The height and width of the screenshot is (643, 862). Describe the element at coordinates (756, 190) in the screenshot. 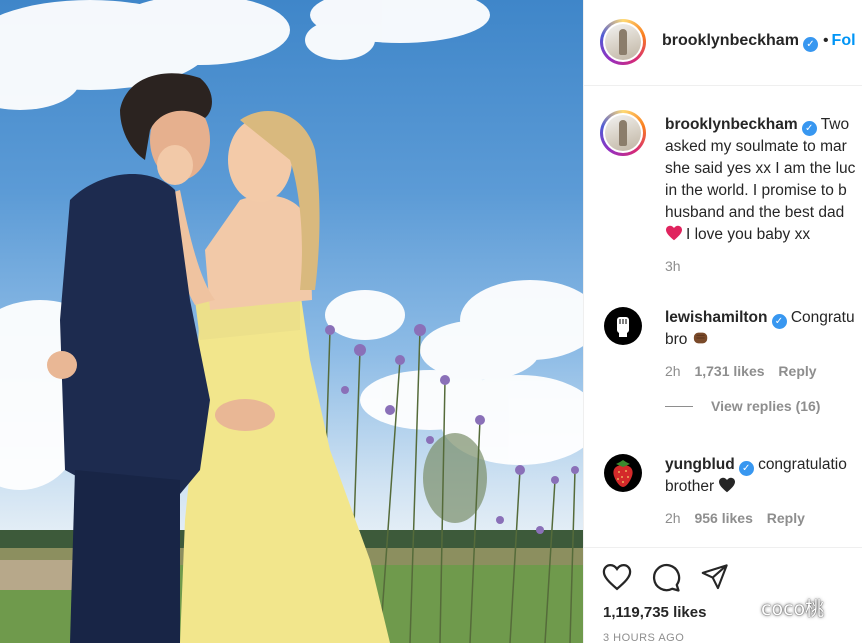

I see `caption-line: in the world. I promise to b` at that location.